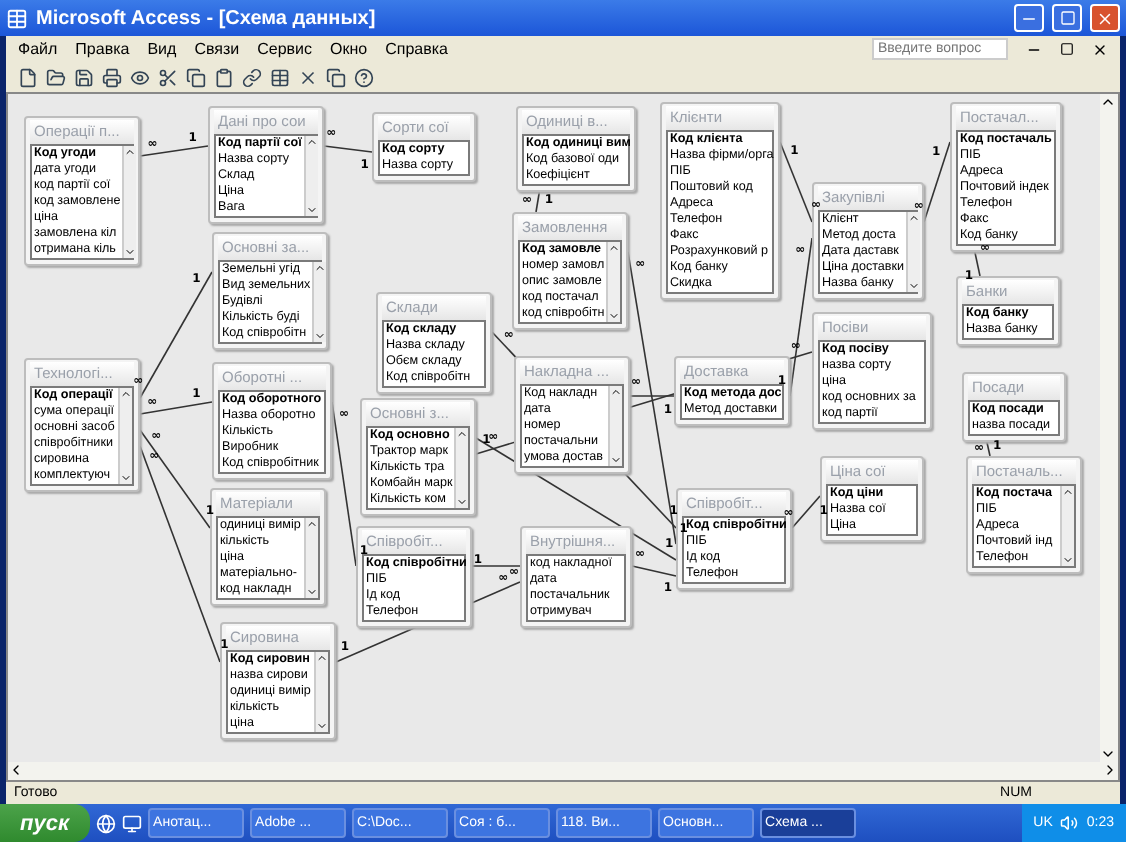 Image resolution: width=1126 pixels, height=842 pixels. What do you see at coordinates (140, 77) in the screenshot?
I see `preview-icon` at bounding box center [140, 77].